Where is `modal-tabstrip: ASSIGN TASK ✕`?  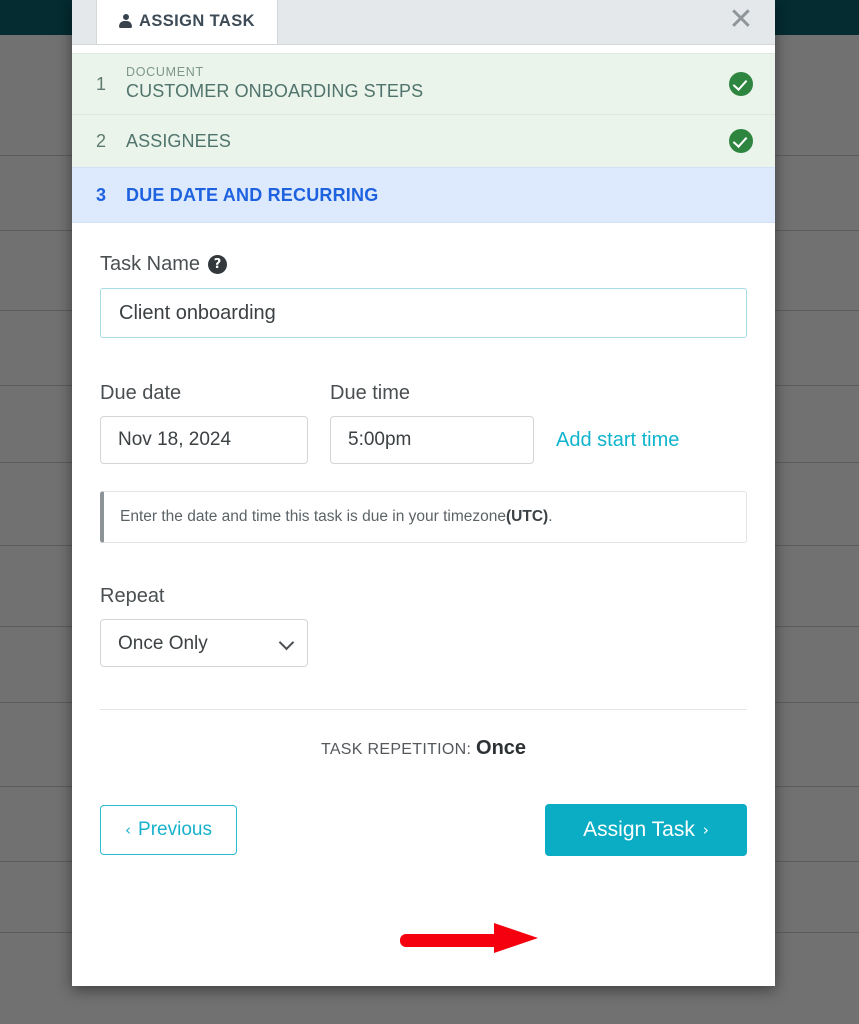 modal-tabstrip: ASSIGN TASK ✕ is located at coordinates (423, 22).